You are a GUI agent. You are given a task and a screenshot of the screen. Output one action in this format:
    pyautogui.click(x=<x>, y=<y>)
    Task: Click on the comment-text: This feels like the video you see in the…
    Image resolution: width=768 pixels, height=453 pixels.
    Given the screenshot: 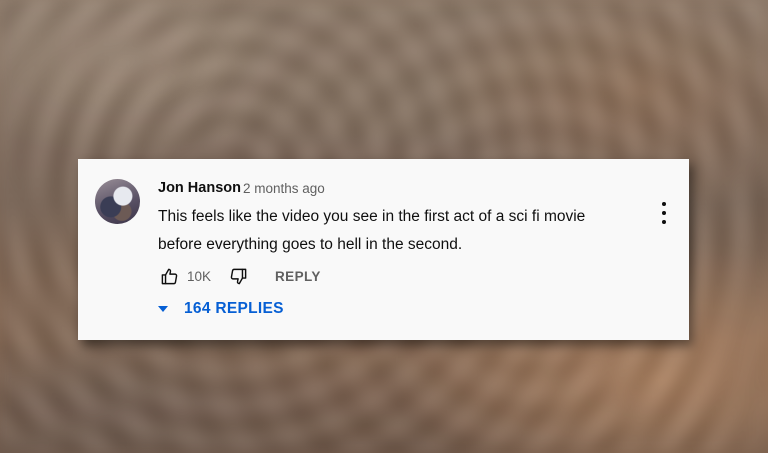 What is the action you would take?
    pyautogui.click(x=372, y=230)
    